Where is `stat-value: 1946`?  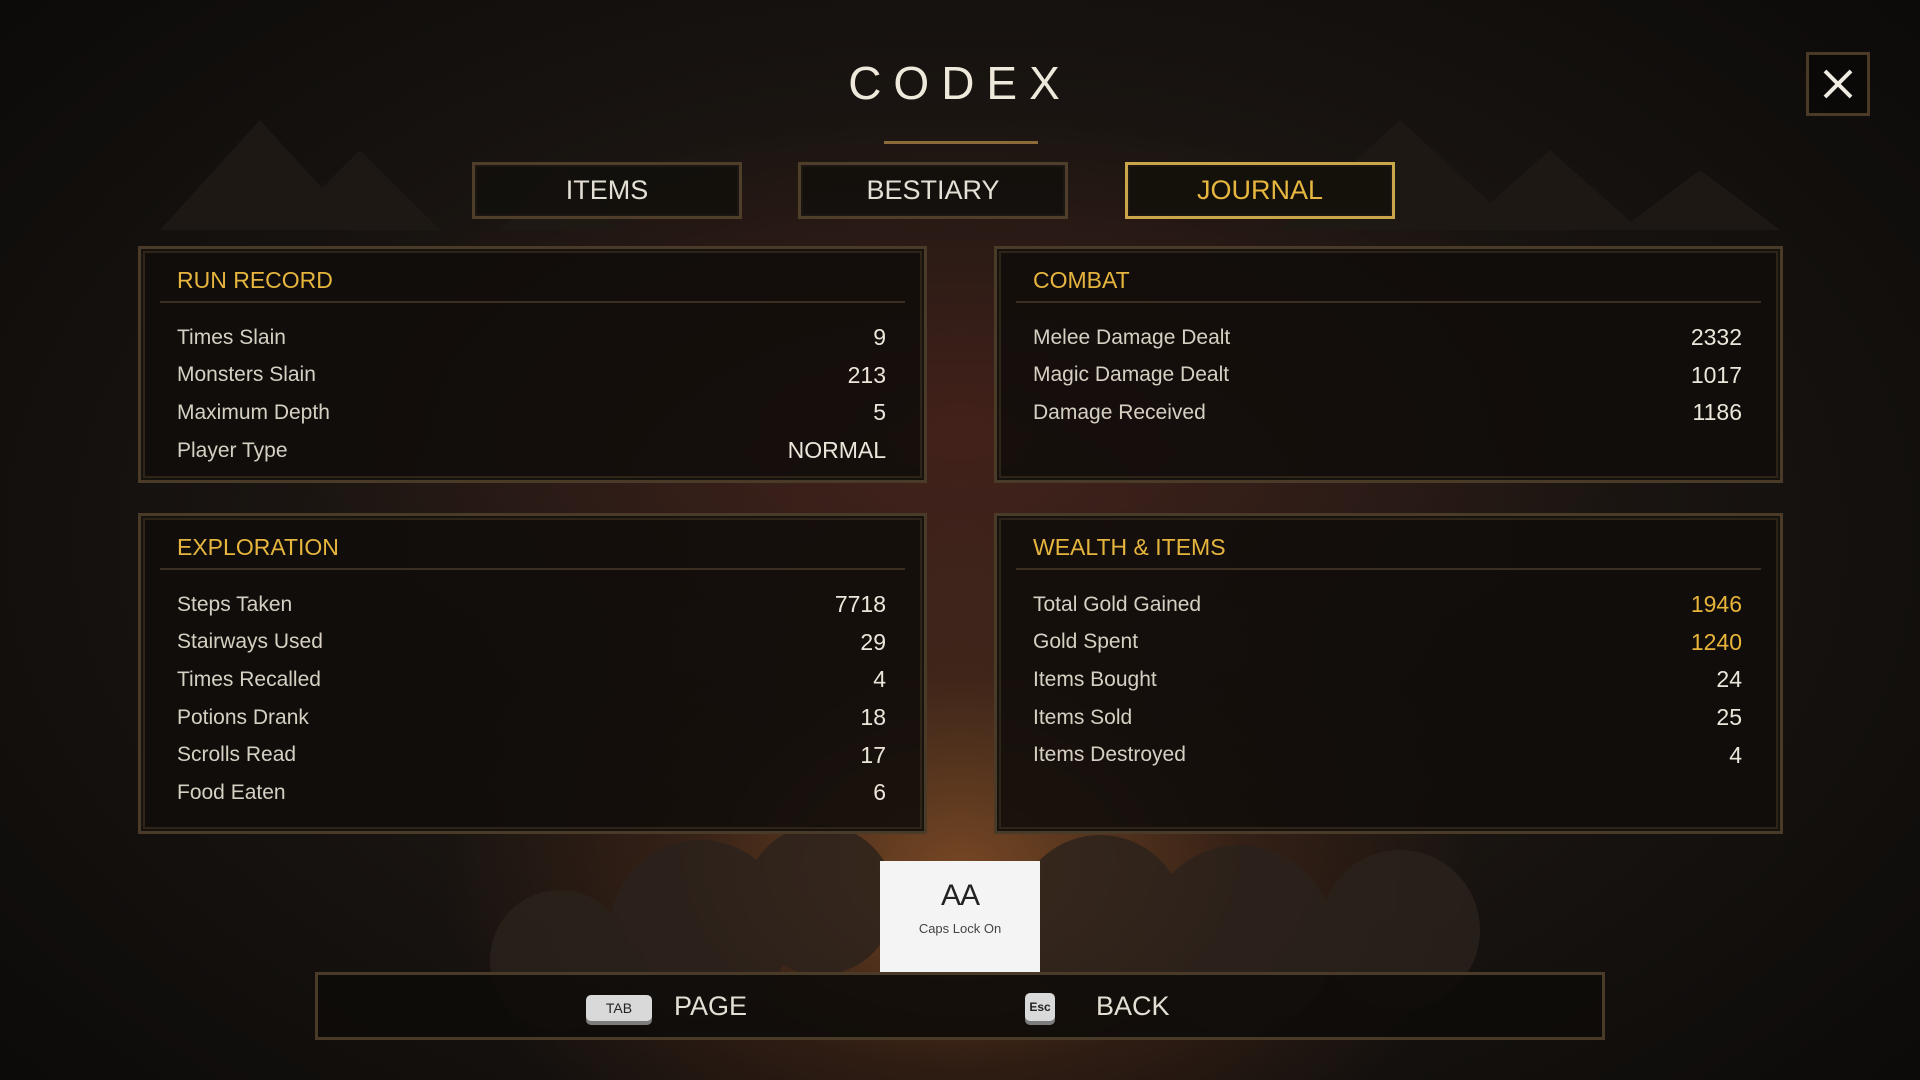
stat-value: 1946 is located at coordinates (1716, 604).